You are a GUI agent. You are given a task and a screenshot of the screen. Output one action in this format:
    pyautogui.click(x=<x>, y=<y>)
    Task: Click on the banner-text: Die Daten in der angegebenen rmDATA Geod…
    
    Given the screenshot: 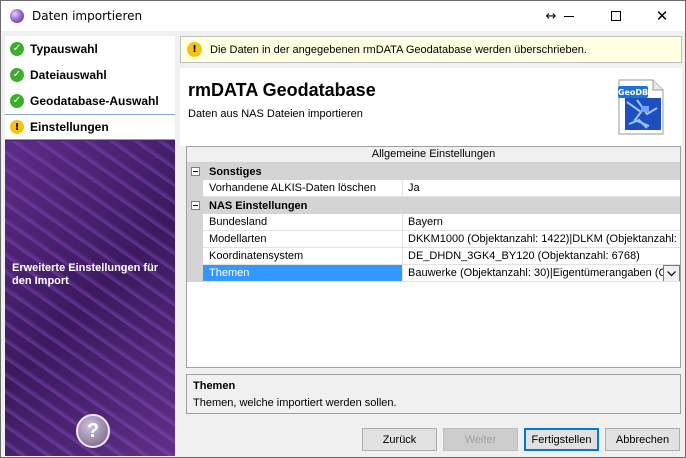 What is the action you would take?
    pyautogui.click(x=398, y=49)
    